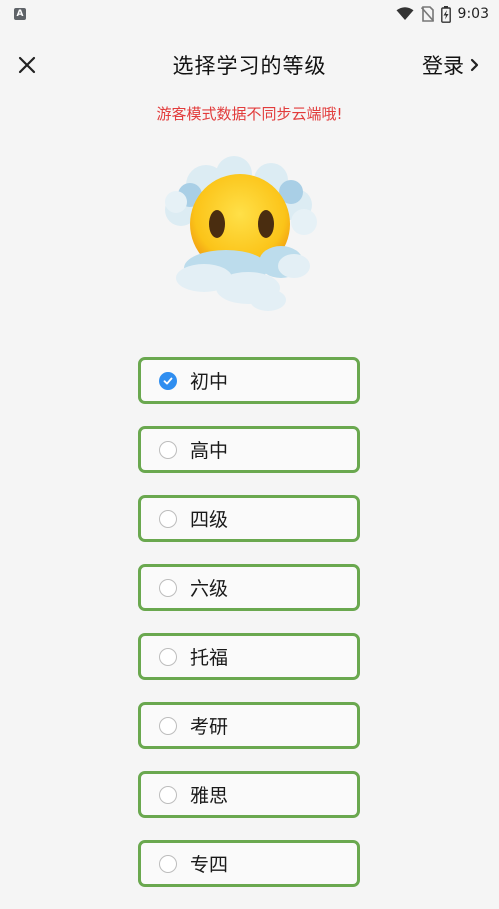 The width and height of the screenshot is (499, 909). Describe the element at coordinates (249, 65) in the screenshot. I see `header: 选择学习的等级 登录` at that location.